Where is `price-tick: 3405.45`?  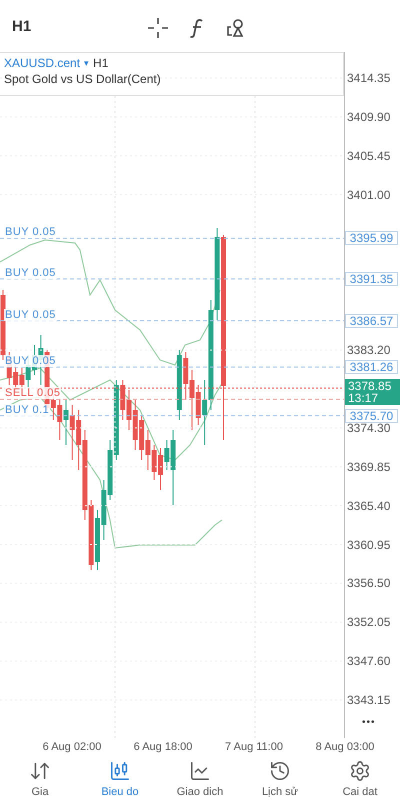
price-tick: 3405.45 is located at coordinates (368, 155).